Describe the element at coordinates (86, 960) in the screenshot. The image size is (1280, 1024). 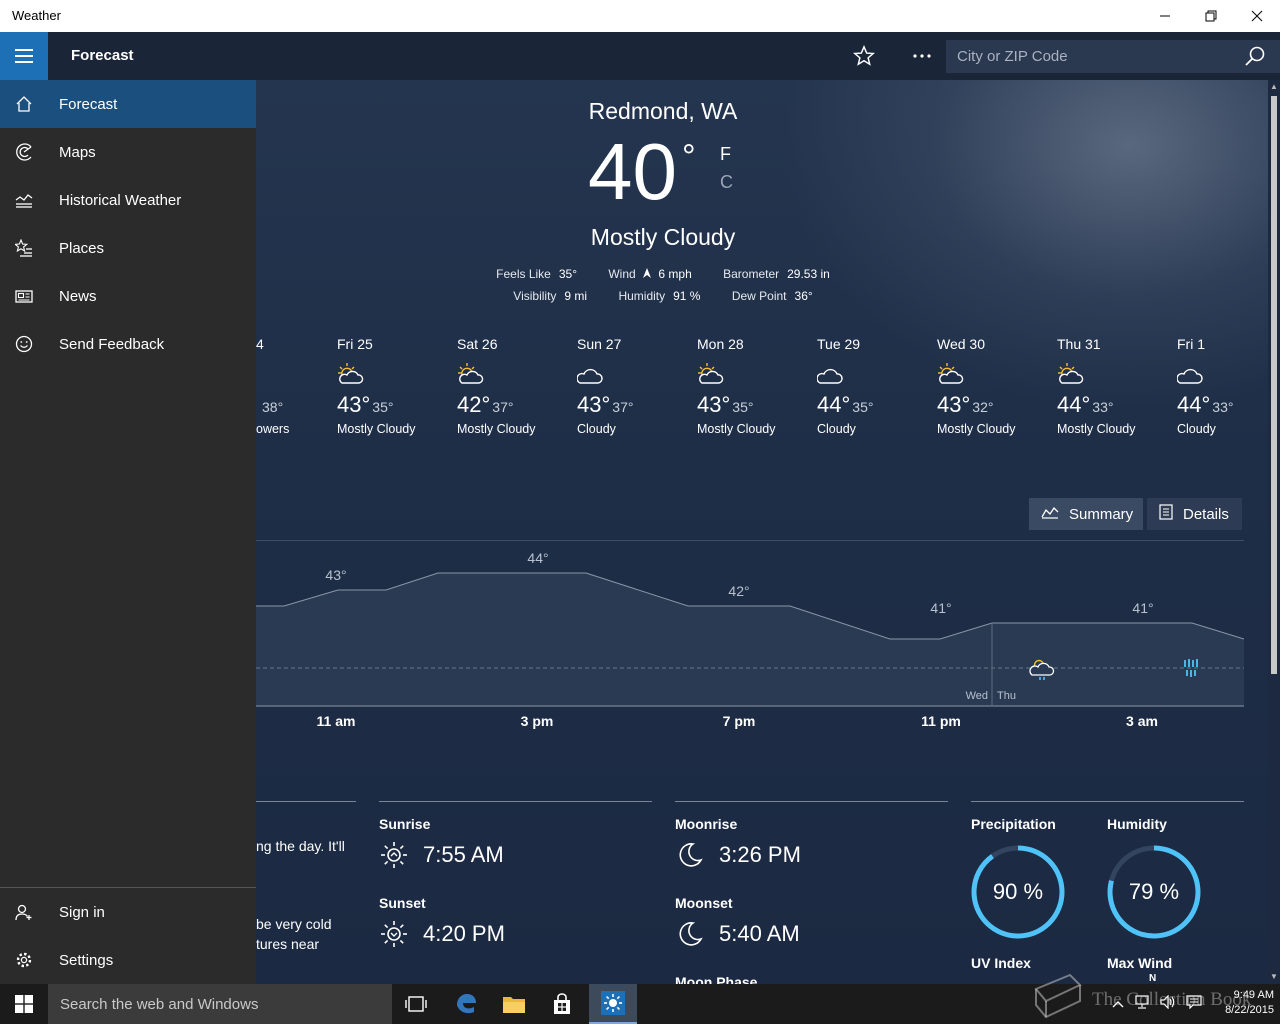
I see `sidebar-item-label: Settings` at that location.